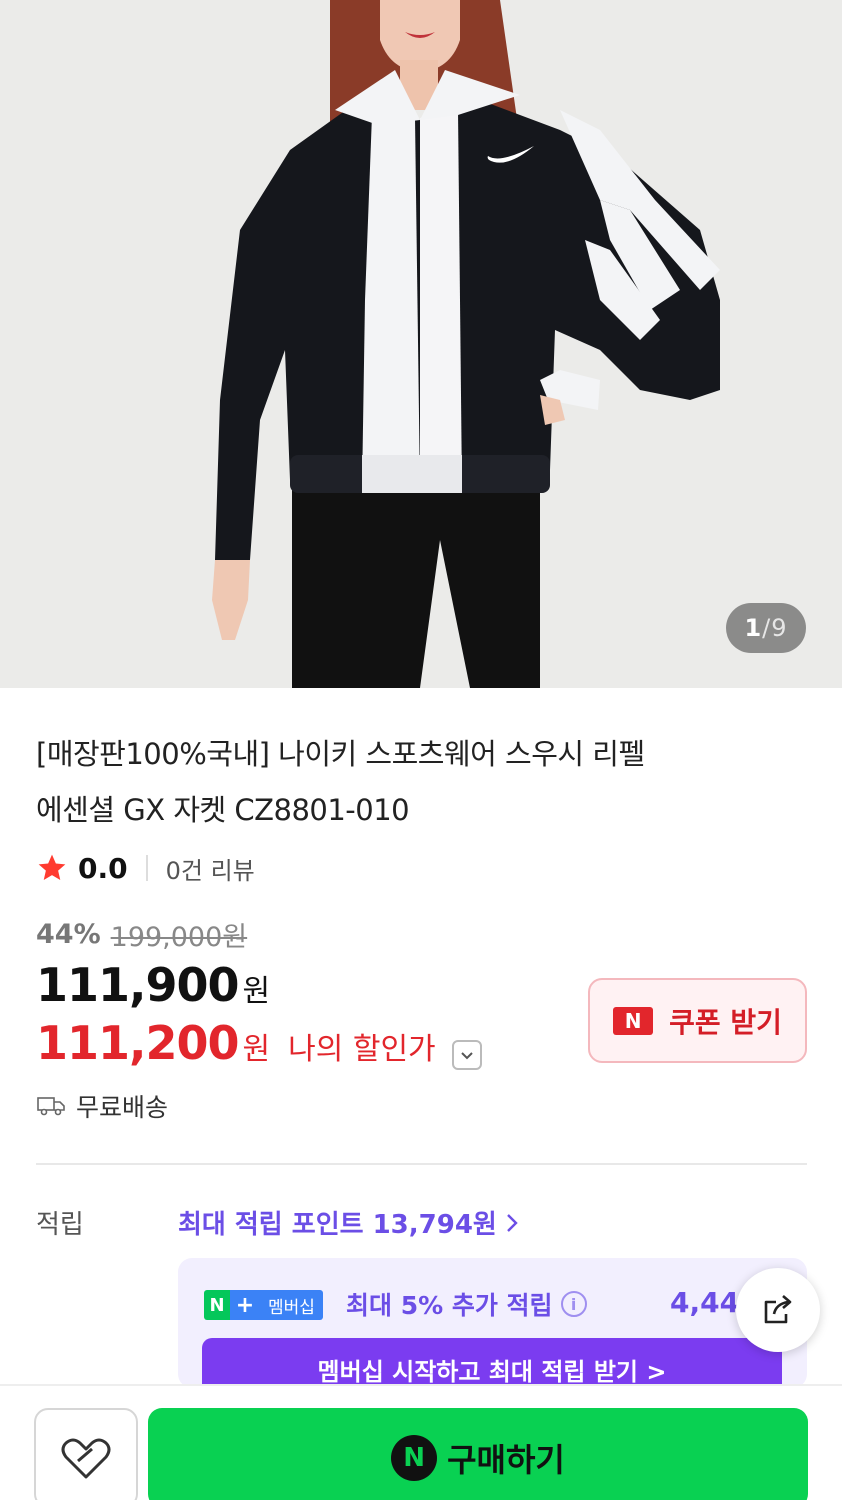 The height and width of the screenshot is (1500, 842). I want to click on share-icon, so click(778, 1309).